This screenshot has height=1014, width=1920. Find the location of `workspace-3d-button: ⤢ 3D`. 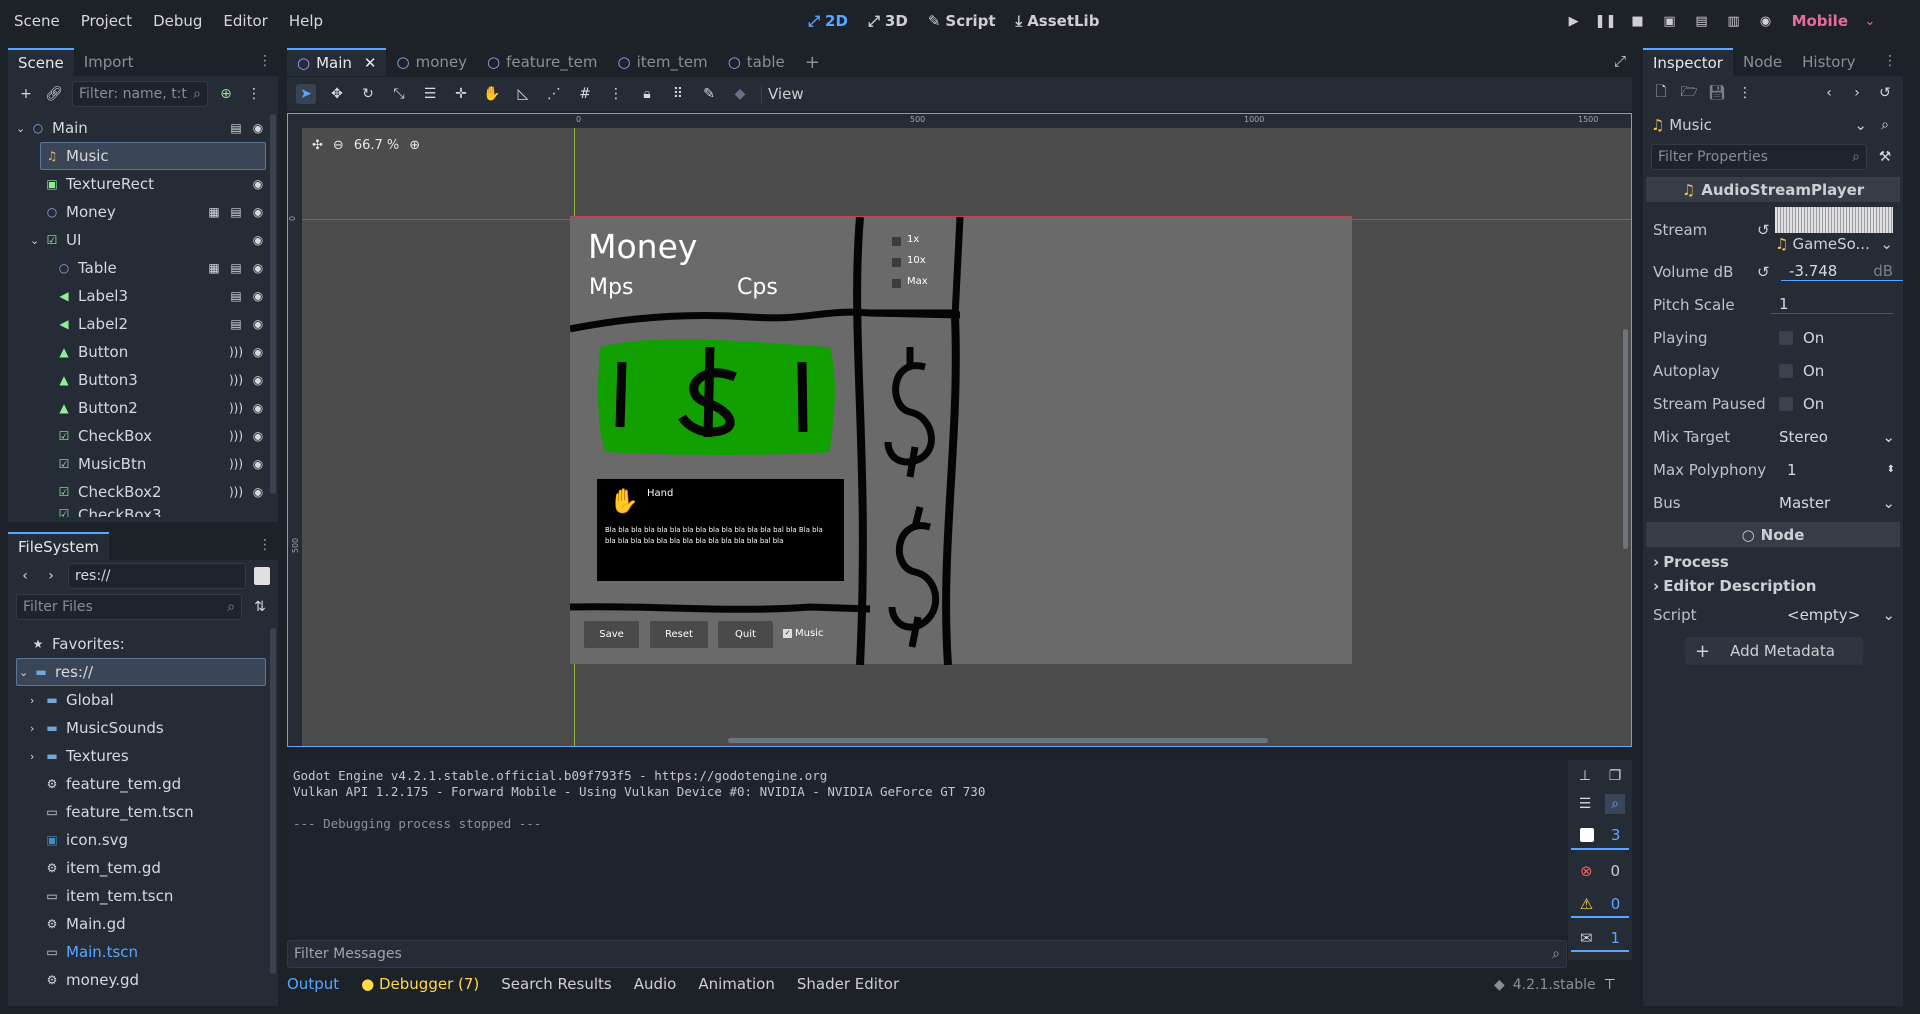

workspace-3d-button: ⤢ 3D is located at coordinates (888, 21).